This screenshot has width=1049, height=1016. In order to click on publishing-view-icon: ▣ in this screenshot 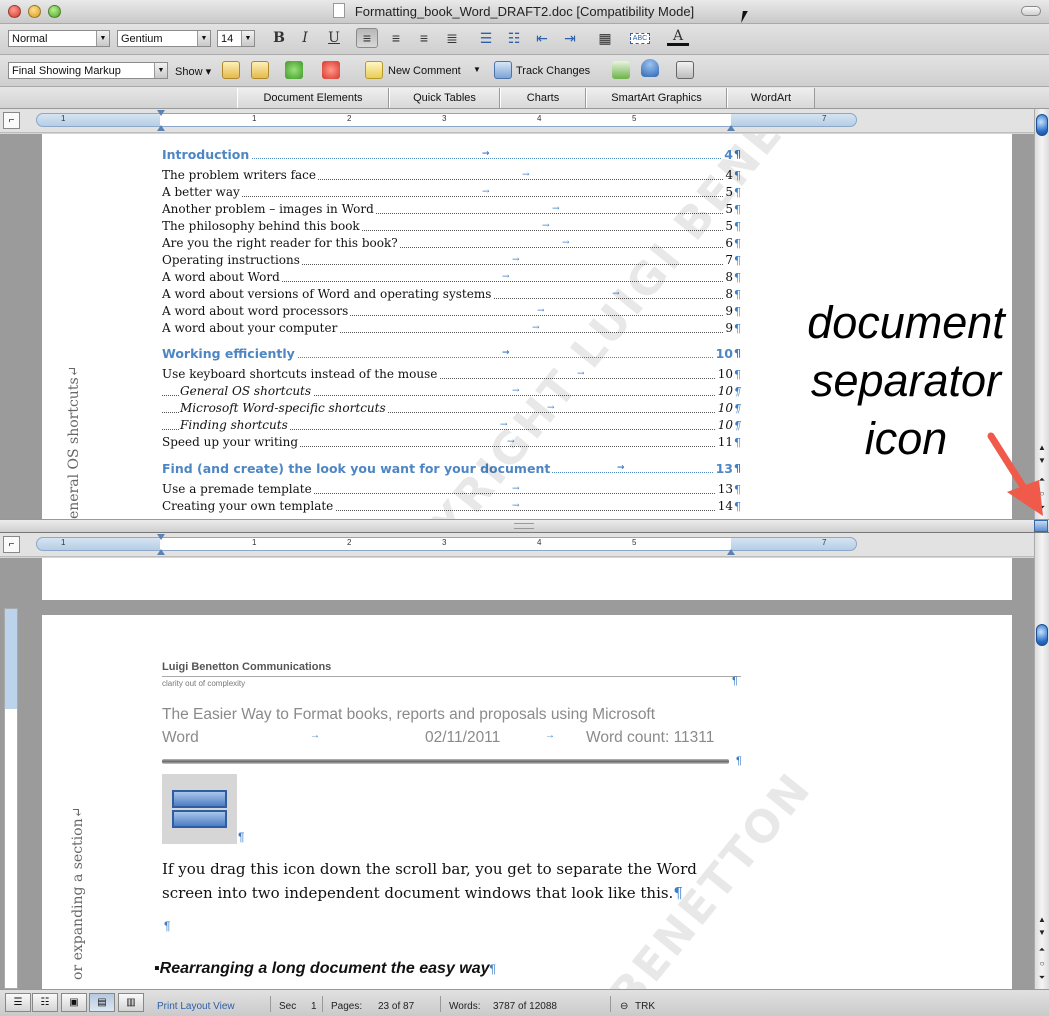, I will do `click(74, 1002)`.